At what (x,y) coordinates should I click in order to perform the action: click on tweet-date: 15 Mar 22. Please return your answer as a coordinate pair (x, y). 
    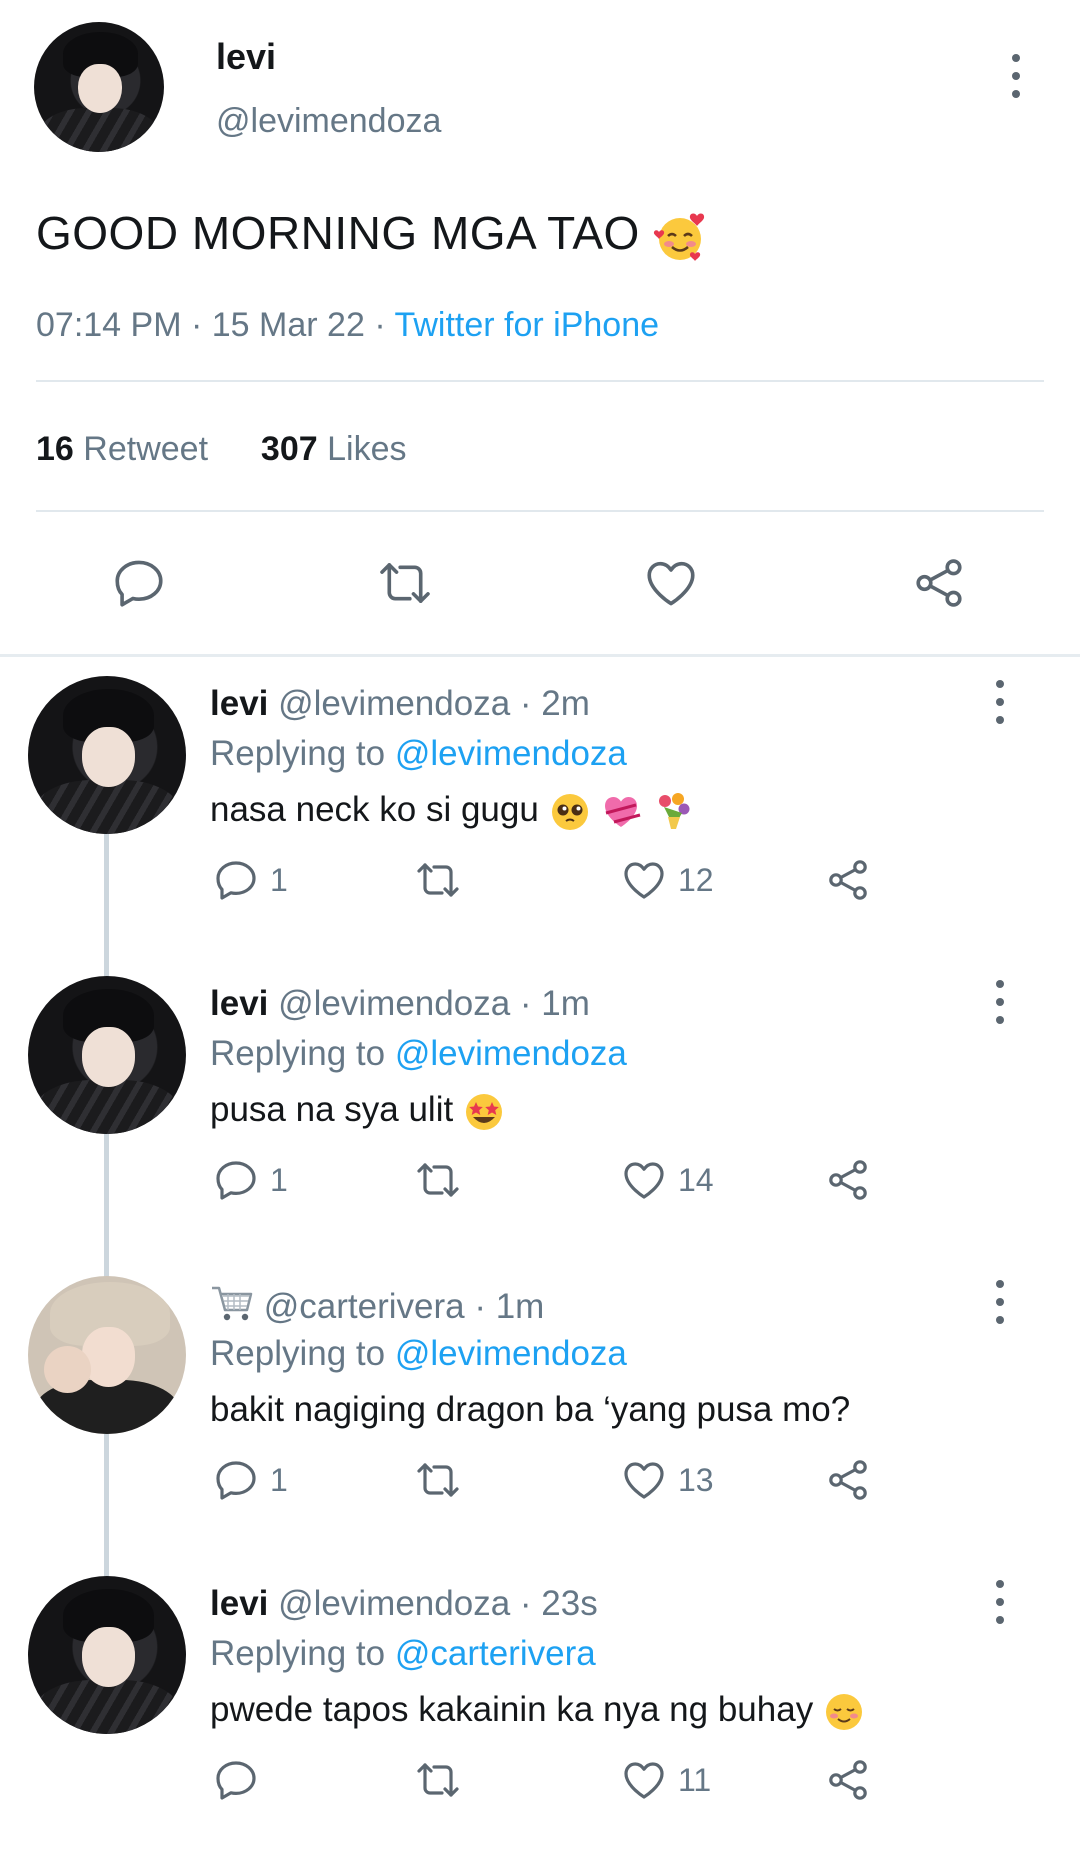
    Looking at the image, I should click on (288, 325).